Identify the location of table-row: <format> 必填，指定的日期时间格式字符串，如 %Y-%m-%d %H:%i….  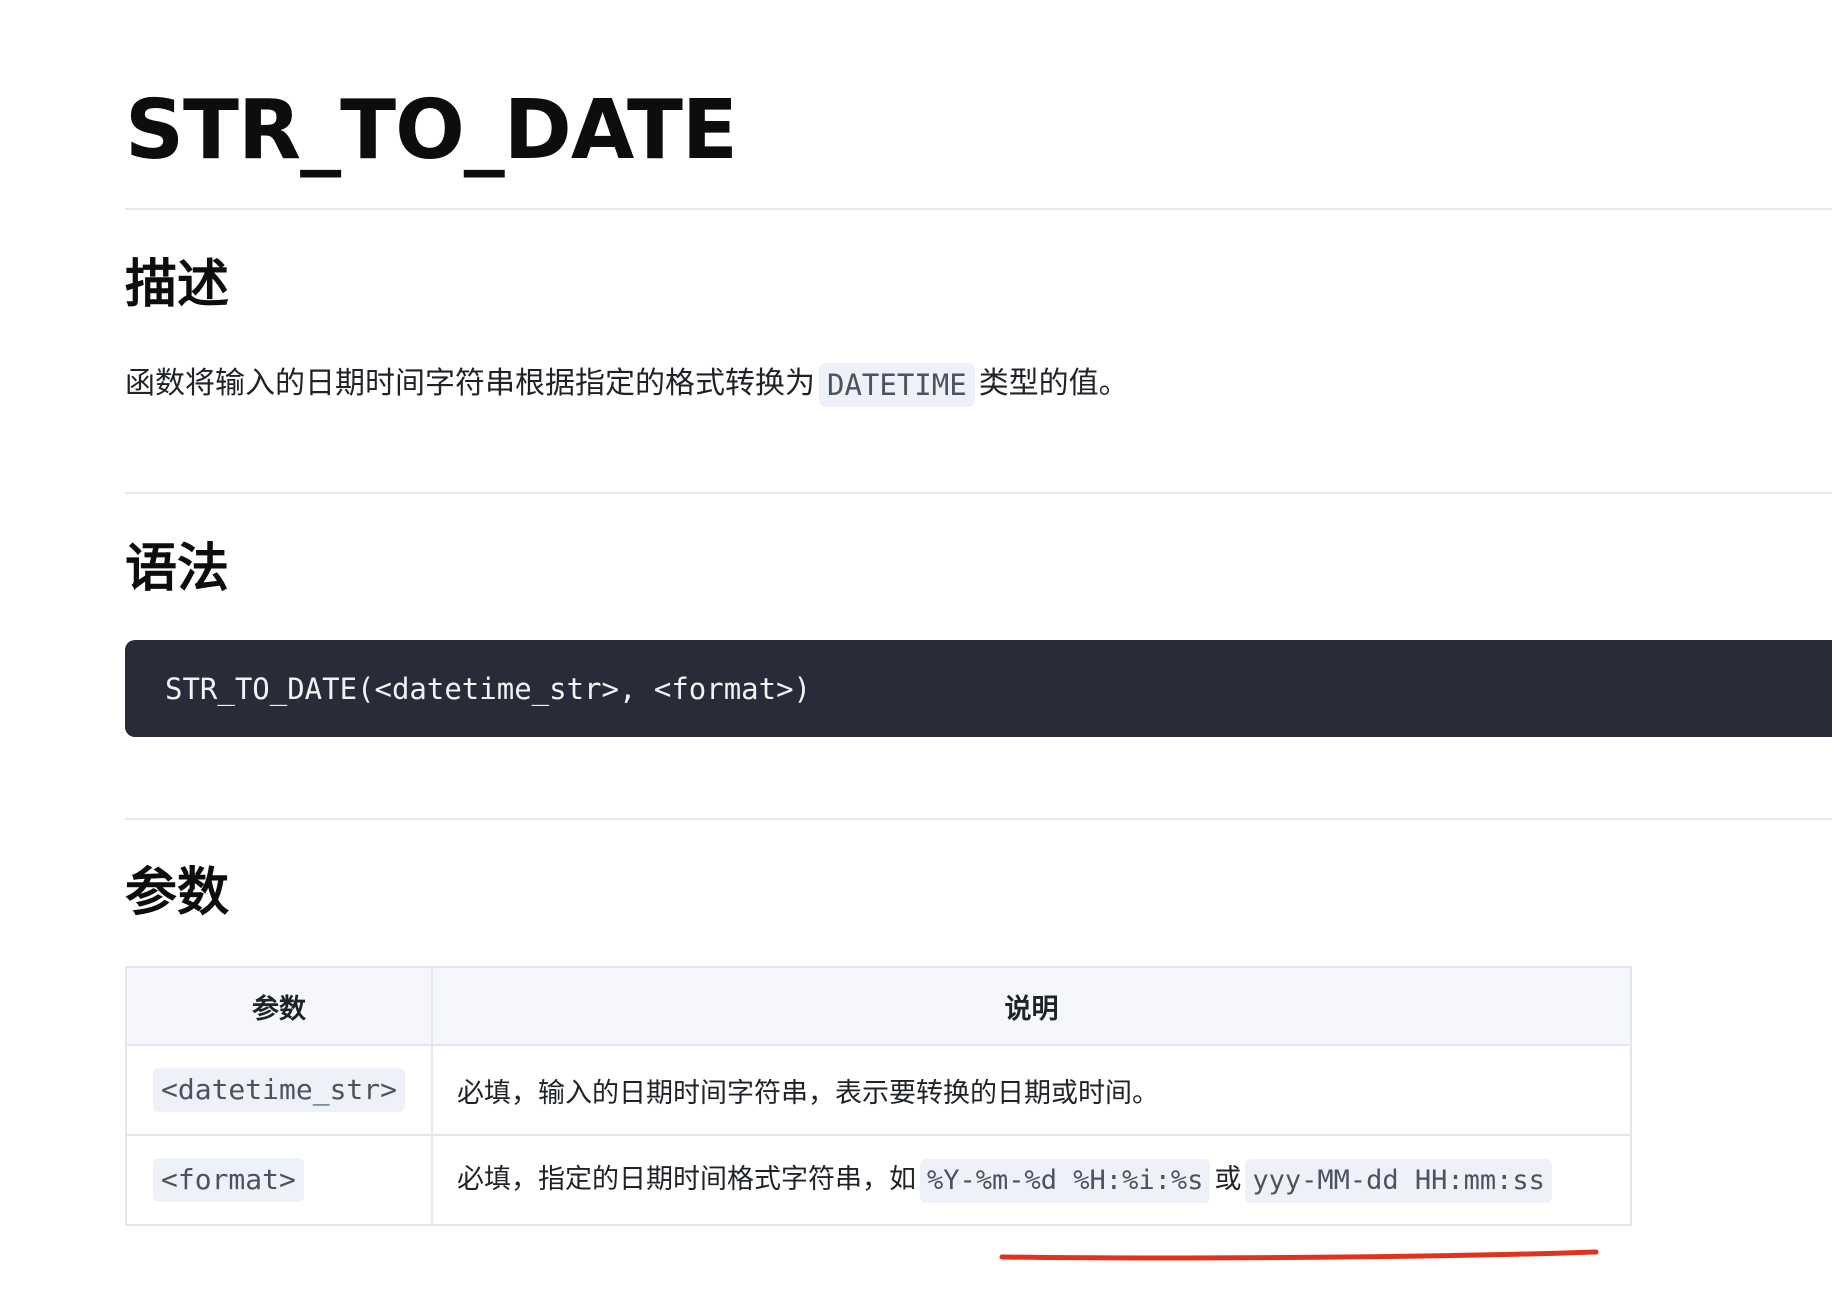
(878, 1180).